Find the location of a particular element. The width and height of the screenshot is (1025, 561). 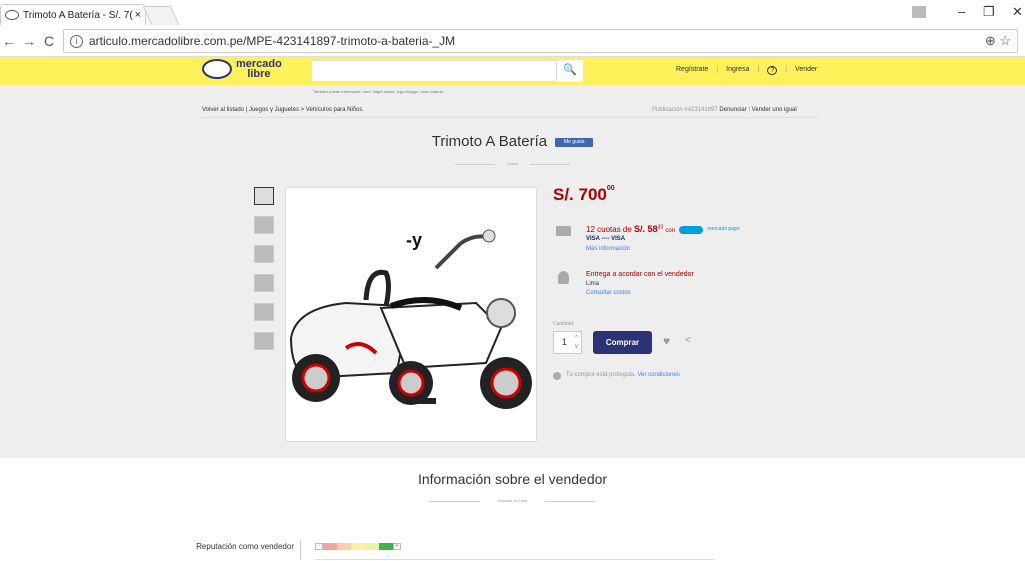

share-icon: < is located at coordinates (688, 340).